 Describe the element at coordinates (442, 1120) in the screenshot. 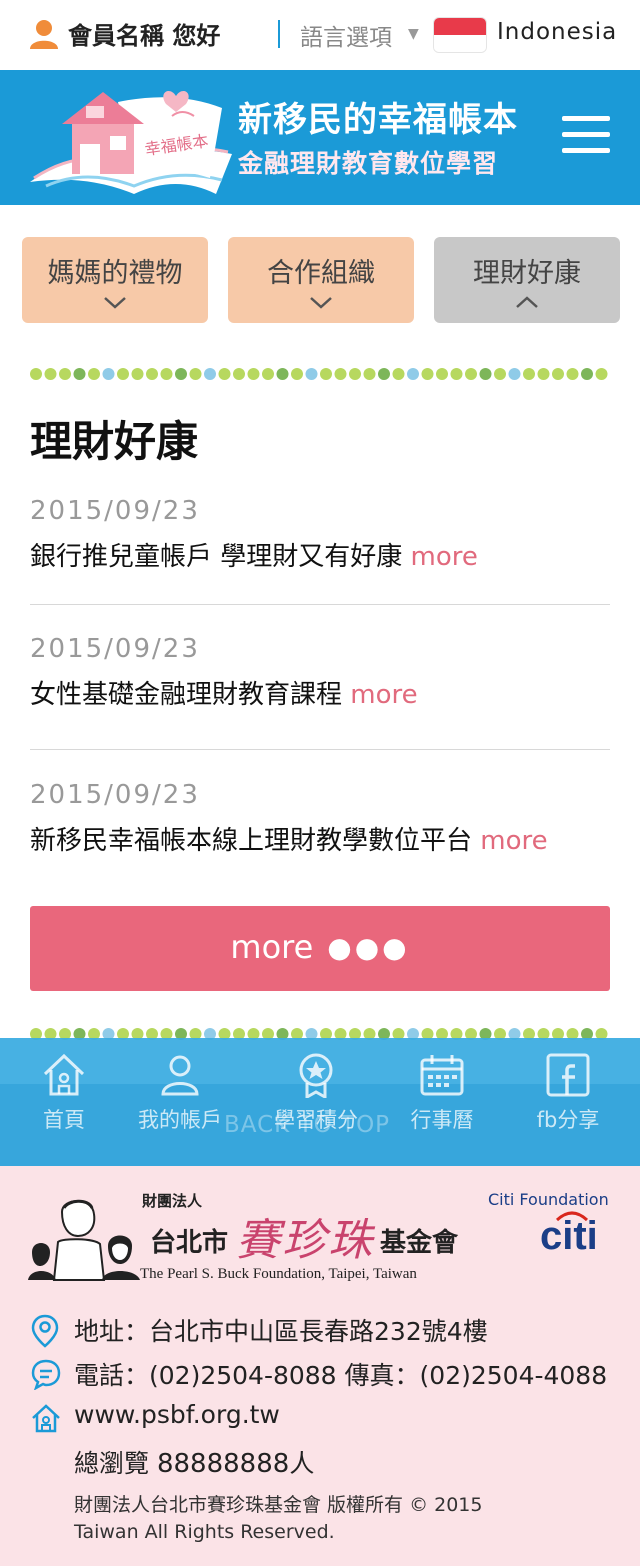

I see `nav-label: 行事曆` at that location.